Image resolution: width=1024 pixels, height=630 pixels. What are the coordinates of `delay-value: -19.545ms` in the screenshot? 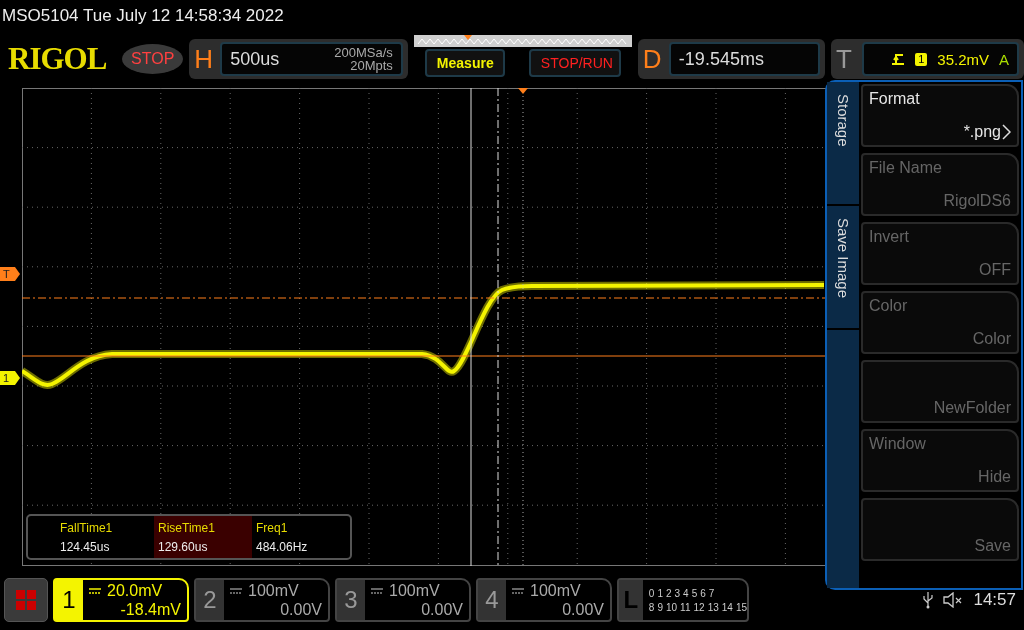 It's located at (721, 59).